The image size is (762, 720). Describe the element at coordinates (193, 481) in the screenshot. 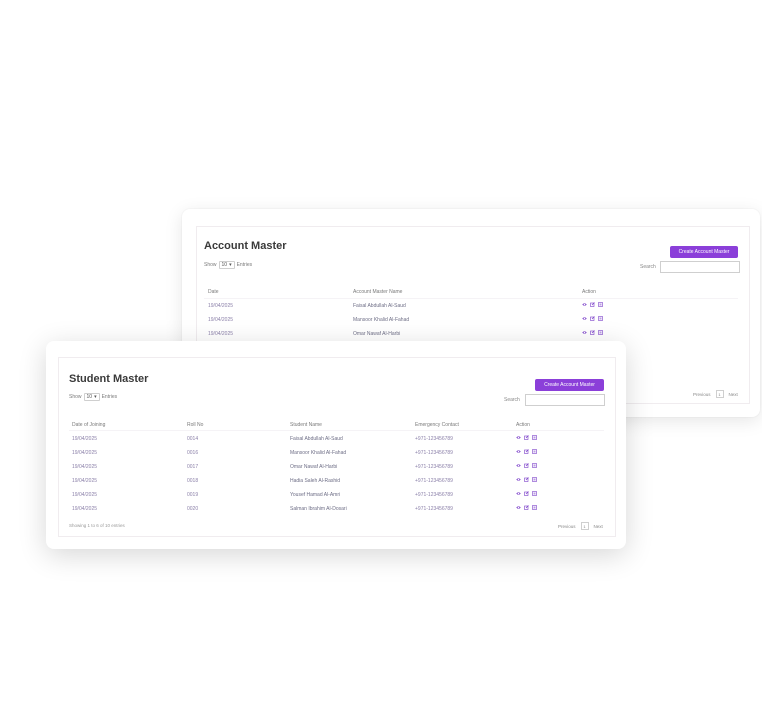

I see `table-row-roll: 0018` at that location.